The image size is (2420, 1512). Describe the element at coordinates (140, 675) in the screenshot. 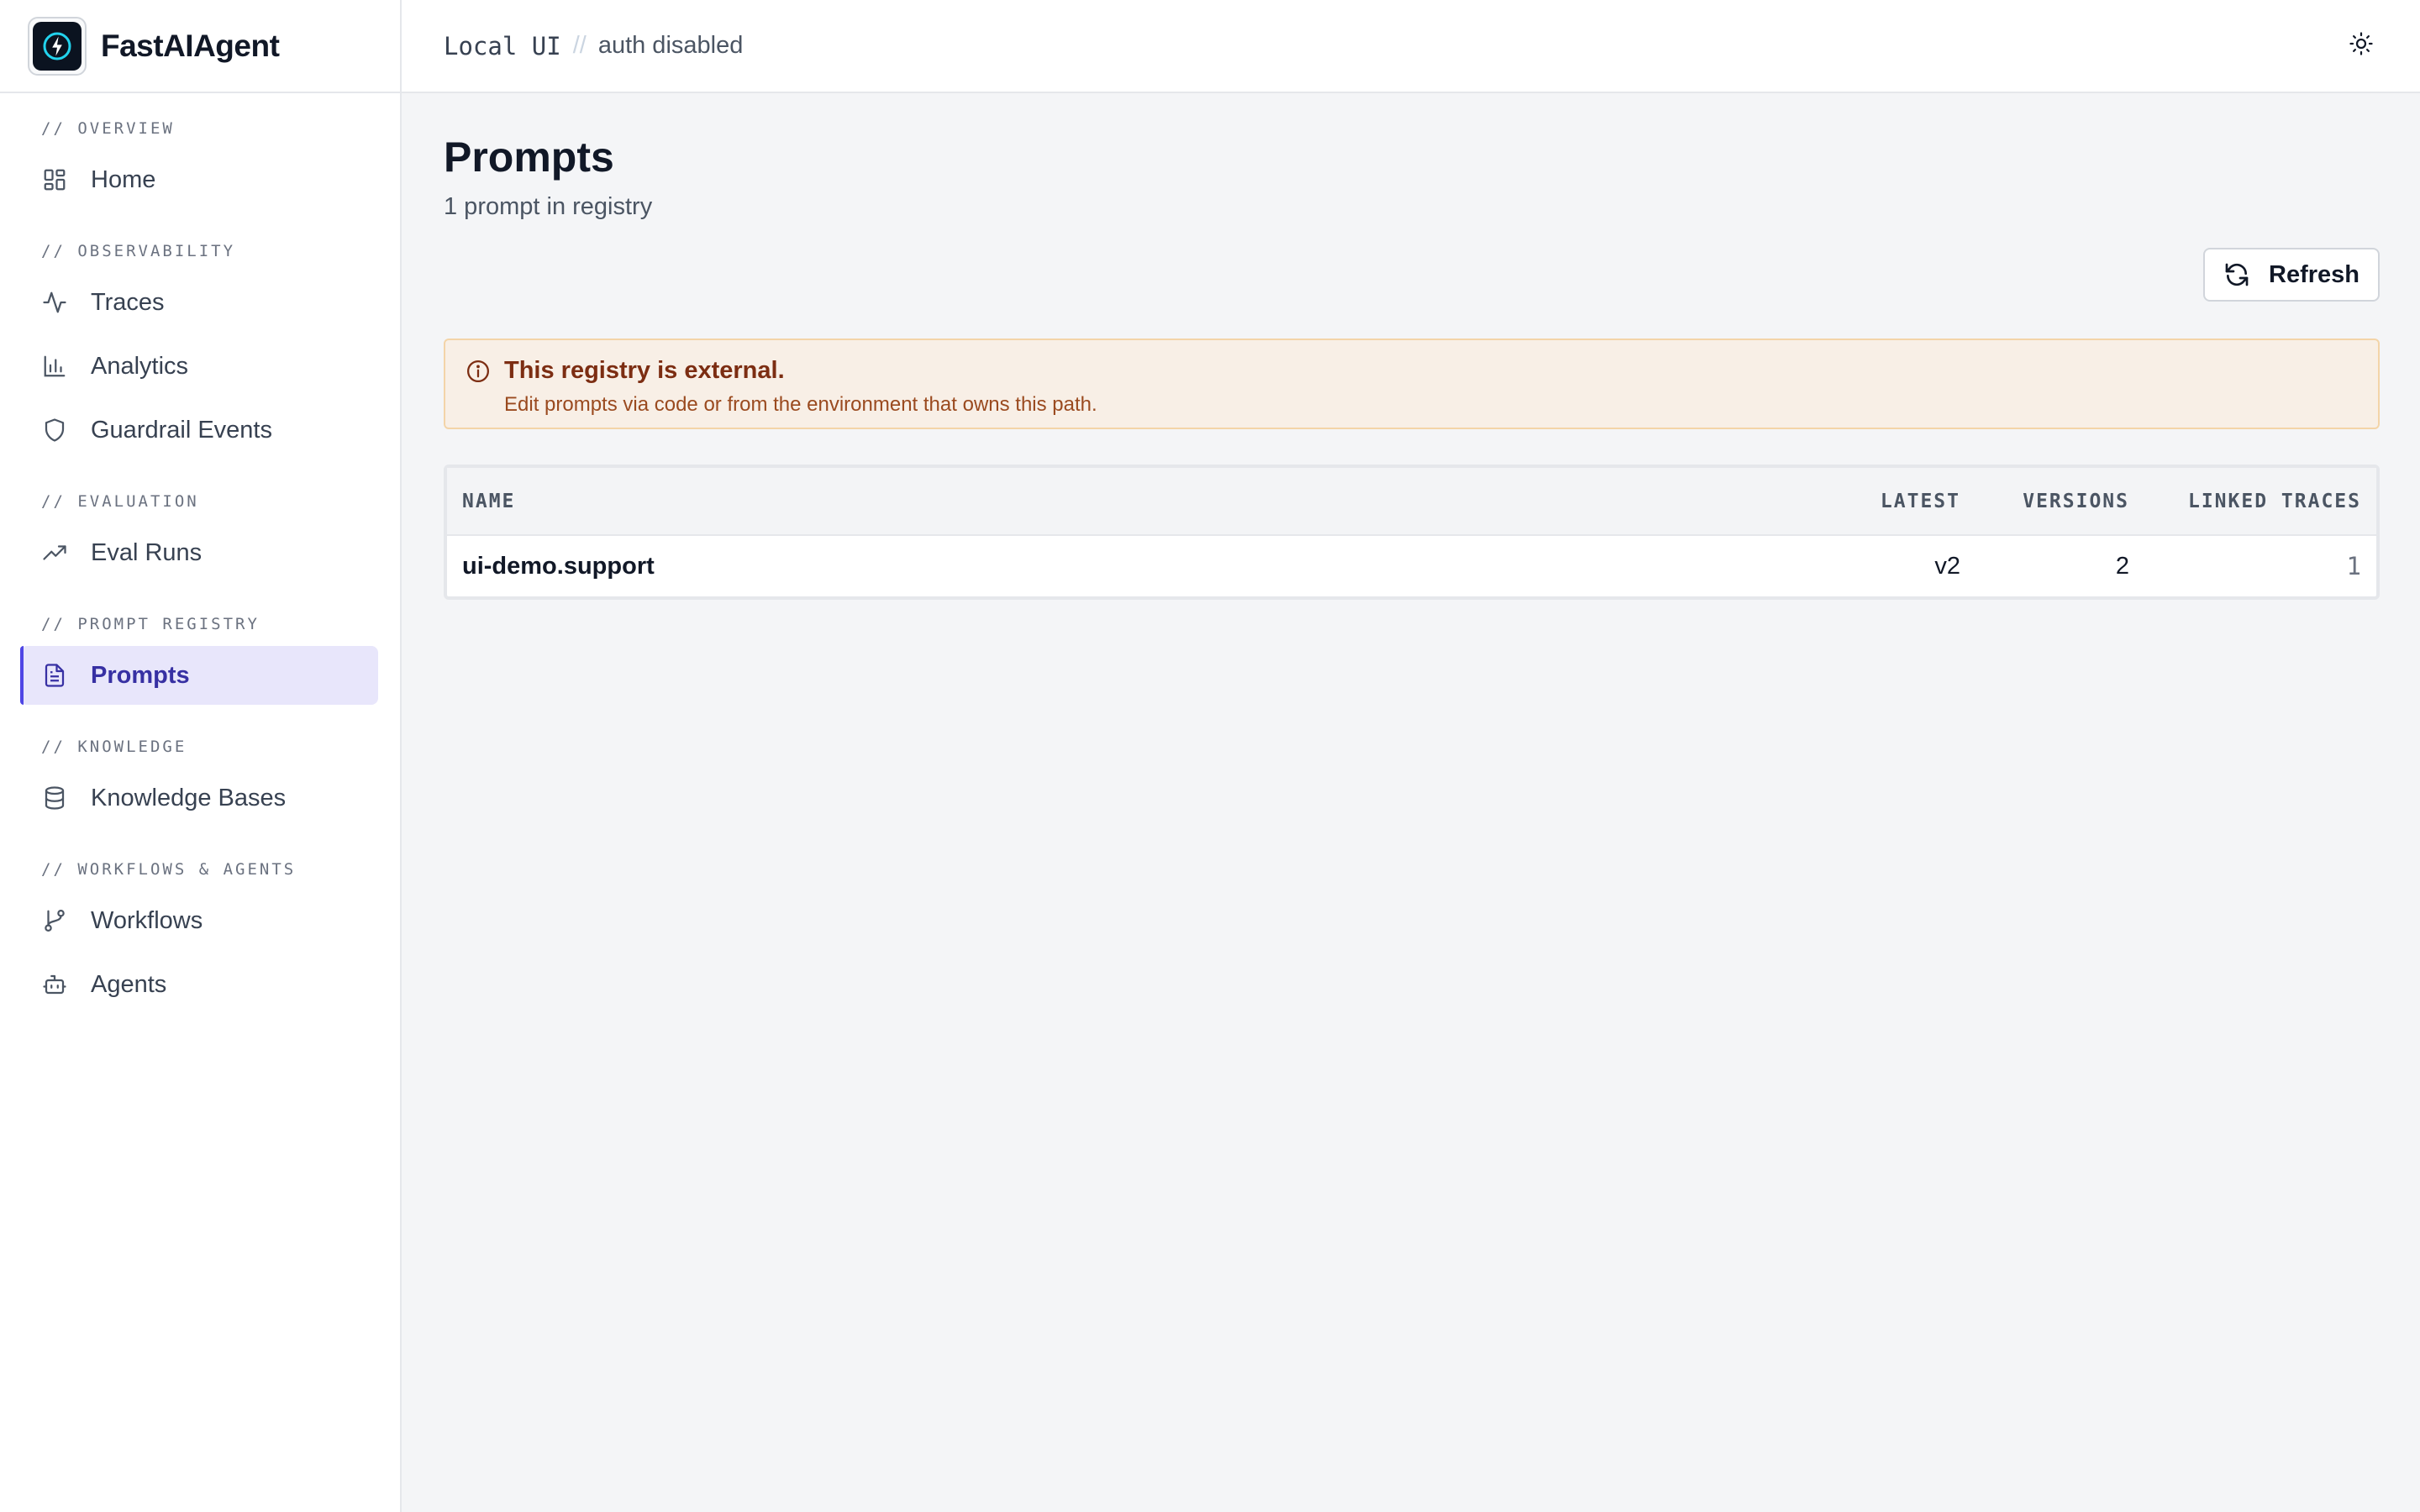

I see `sidebar-item-label: Prompts` at that location.